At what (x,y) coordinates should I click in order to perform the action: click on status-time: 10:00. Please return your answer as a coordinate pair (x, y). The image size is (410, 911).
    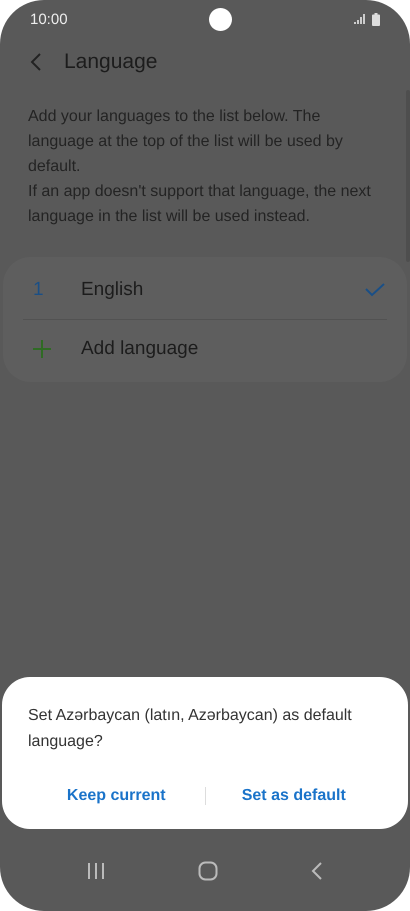
    Looking at the image, I should click on (49, 19).